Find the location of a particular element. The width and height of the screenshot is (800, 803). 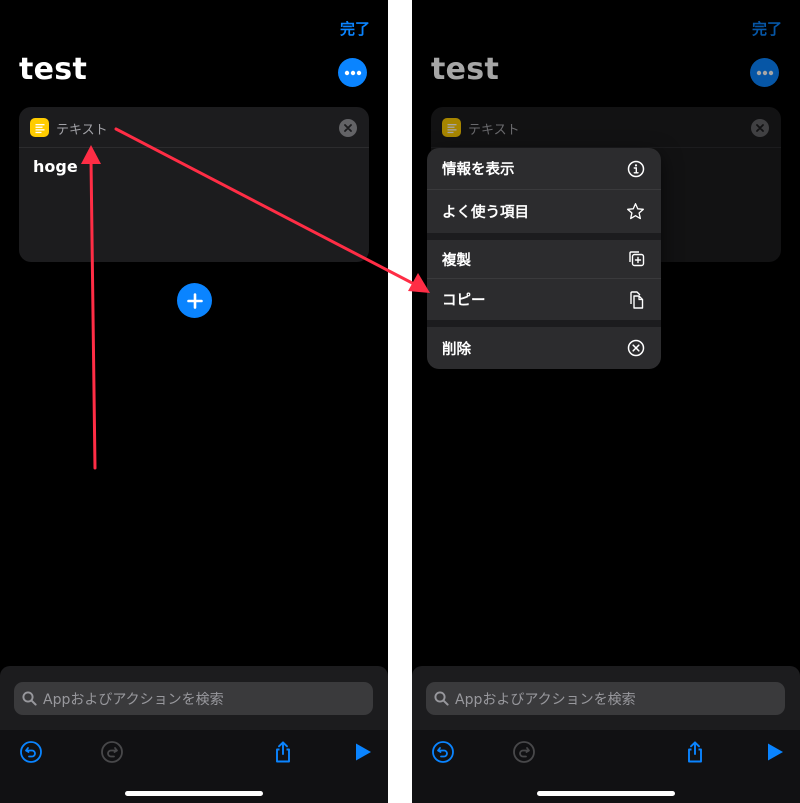

context-menu: 情報を表示 よく使う項目 複製 コピー 削除 is located at coordinates (544, 258).